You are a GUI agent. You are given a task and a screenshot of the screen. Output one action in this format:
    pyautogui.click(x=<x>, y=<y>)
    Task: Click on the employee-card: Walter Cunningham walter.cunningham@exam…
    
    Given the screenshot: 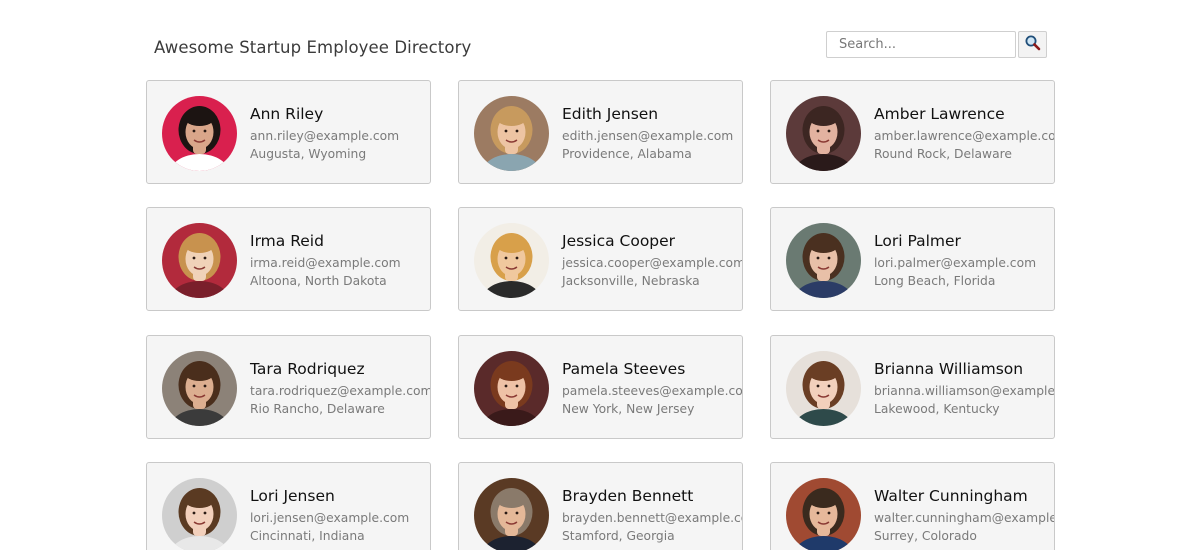 What is the action you would take?
    pyautogui.click(x=912, y=506)
    